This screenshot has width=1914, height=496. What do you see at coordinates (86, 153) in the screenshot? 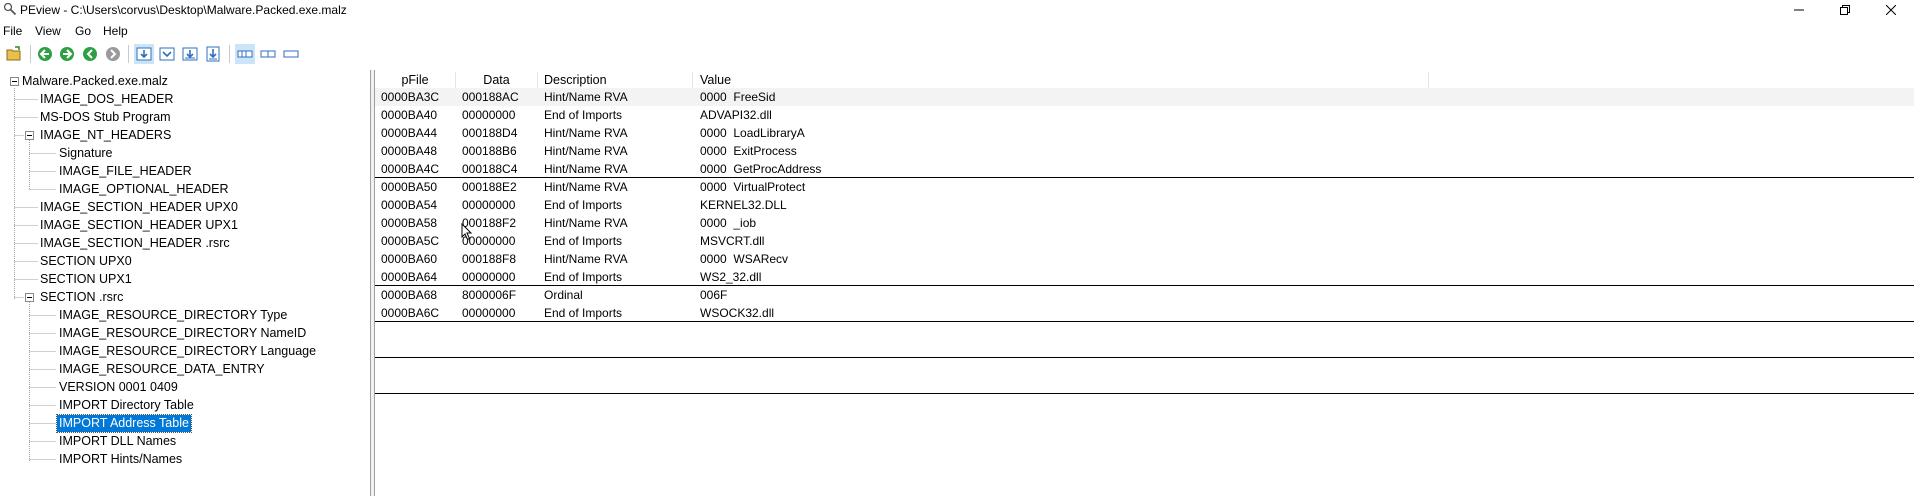
I see `tree-item-signature: Signature` at bounding box center [86, 153].